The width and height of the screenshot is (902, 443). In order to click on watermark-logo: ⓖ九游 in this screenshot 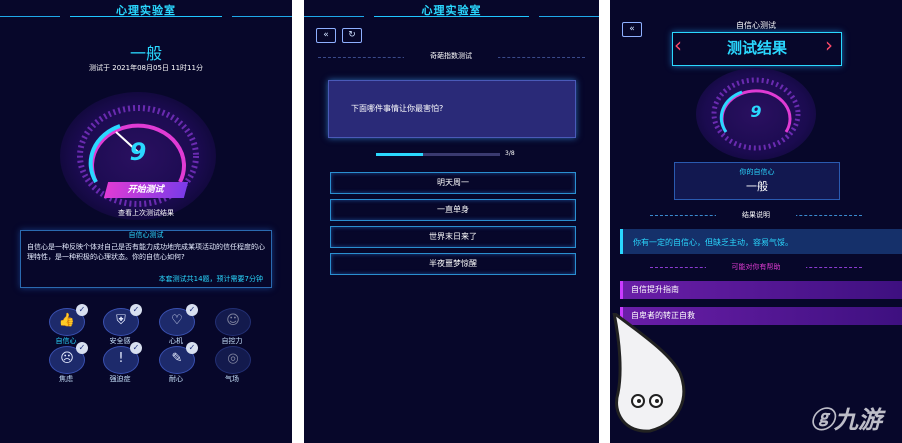, I will do `click(846, 417)`.